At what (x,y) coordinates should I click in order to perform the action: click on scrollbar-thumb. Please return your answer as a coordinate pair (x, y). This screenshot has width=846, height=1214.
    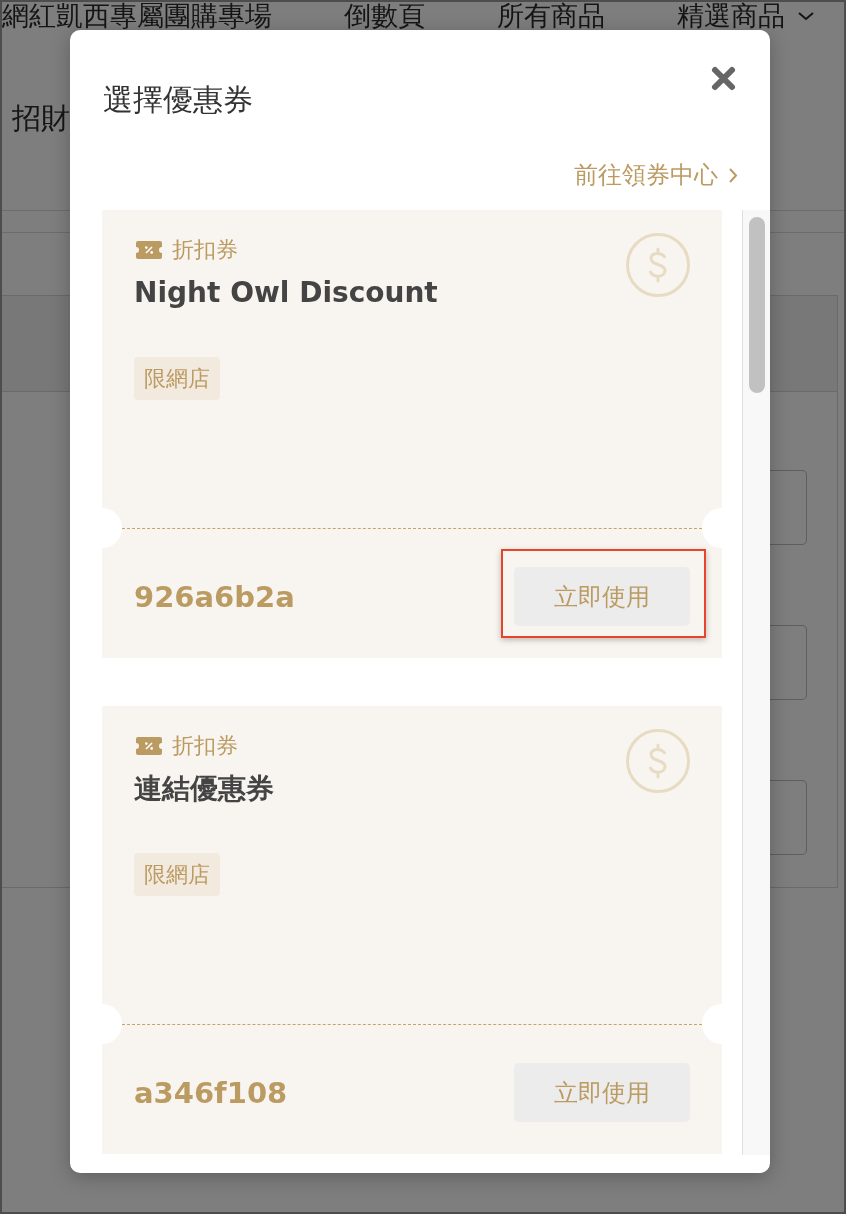
    Looking at the image, I should click on (757, 305).